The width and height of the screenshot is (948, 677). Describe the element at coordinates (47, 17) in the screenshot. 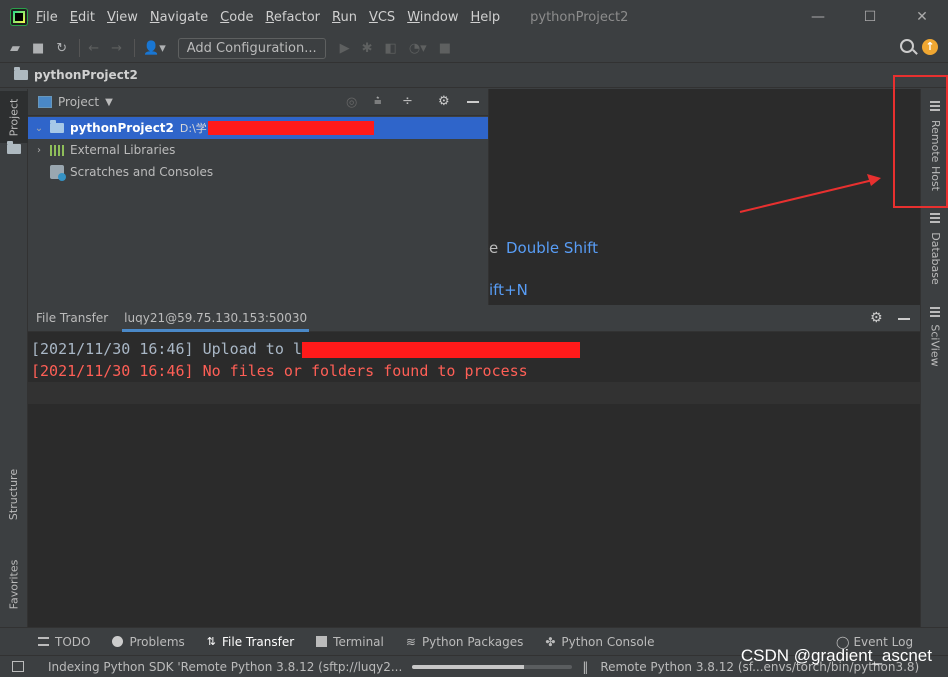

I see `menu-file: File` at that location.